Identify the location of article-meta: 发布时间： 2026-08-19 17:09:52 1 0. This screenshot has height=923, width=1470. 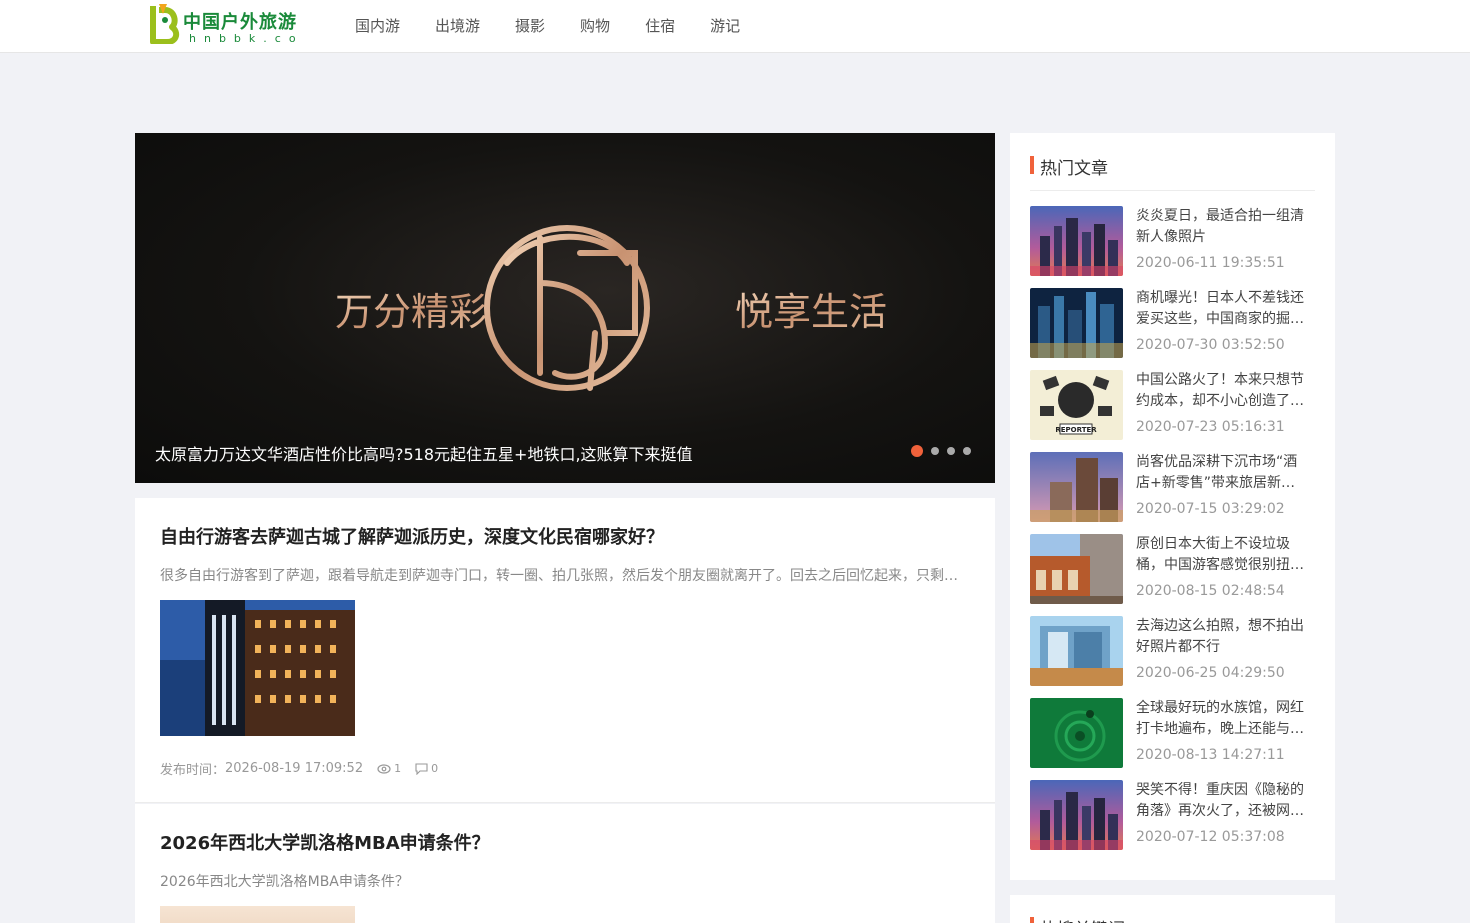
(299, 768).